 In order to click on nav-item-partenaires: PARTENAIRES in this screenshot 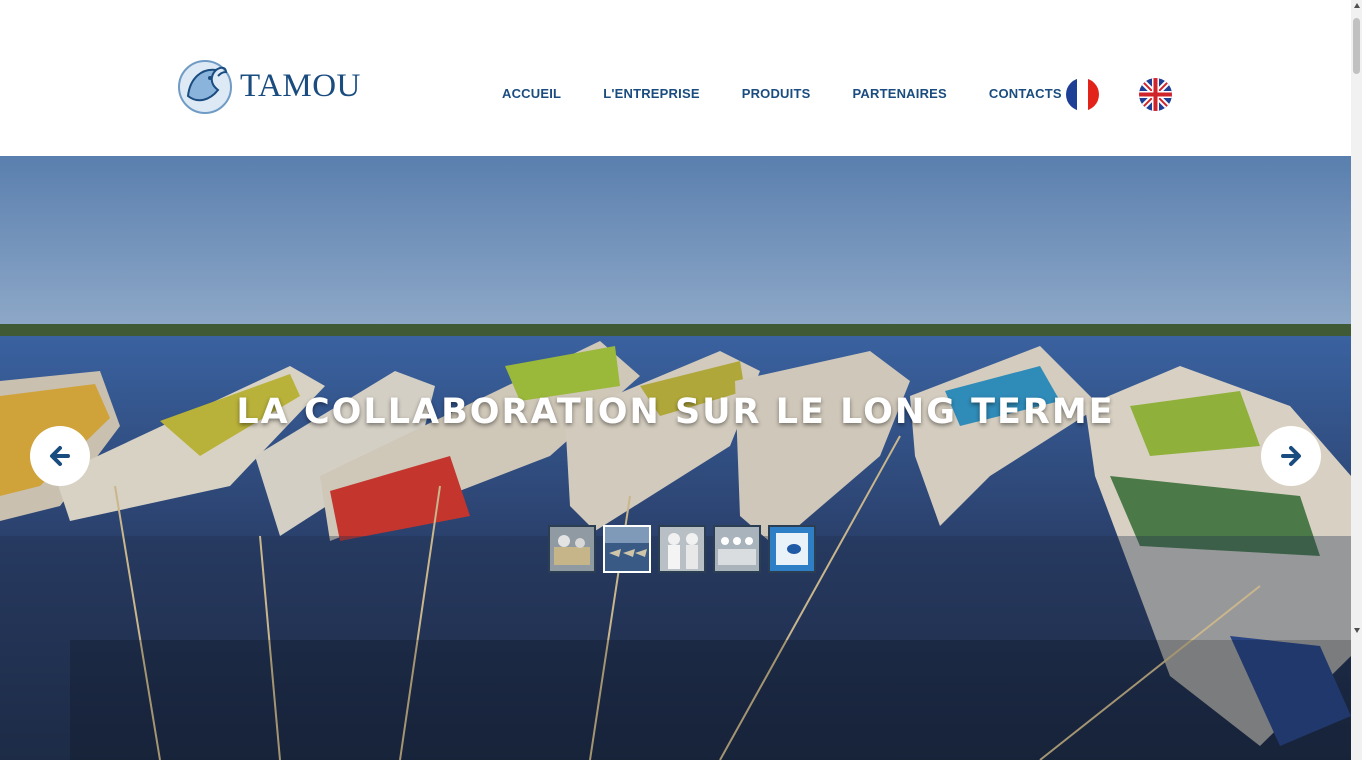, I will do `click(899, 93)`.